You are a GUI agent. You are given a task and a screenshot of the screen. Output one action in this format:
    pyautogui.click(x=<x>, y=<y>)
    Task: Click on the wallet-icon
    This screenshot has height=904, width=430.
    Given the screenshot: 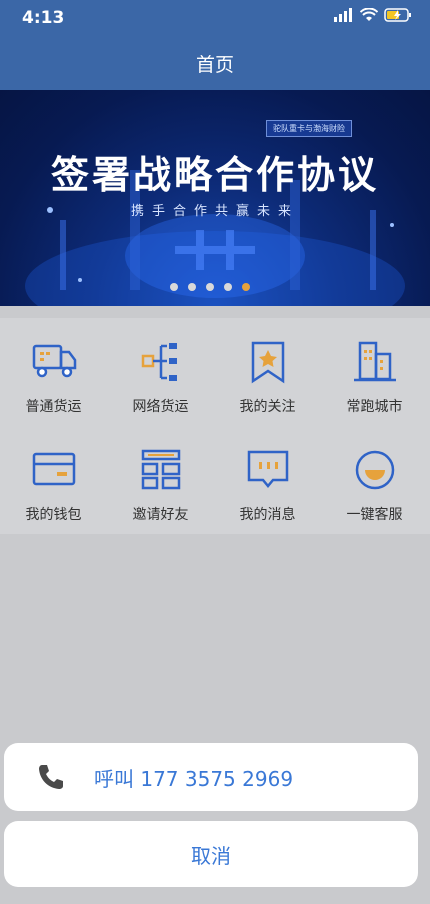 What is the action you would take?
    pyautogui.click(x=53, y=469)
    